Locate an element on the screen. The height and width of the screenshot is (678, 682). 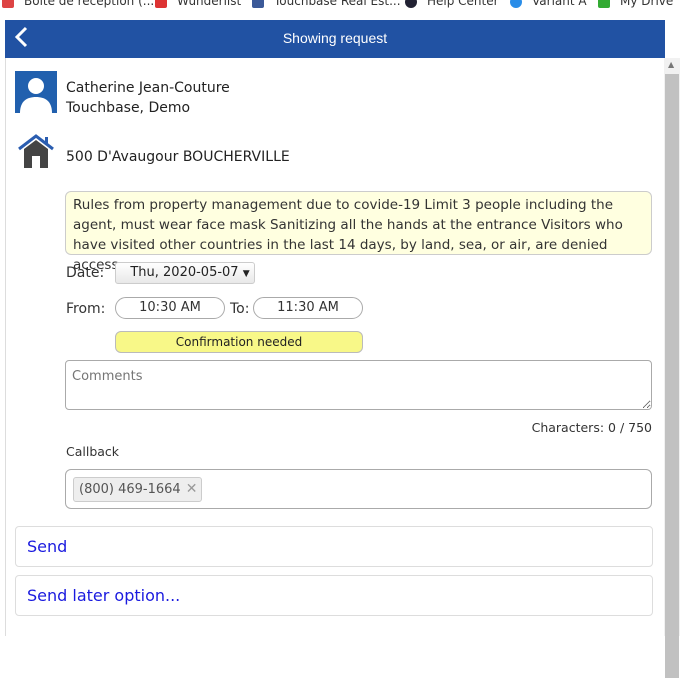
to-time-input: 11:30 AM is located at coordinates (308, 308).